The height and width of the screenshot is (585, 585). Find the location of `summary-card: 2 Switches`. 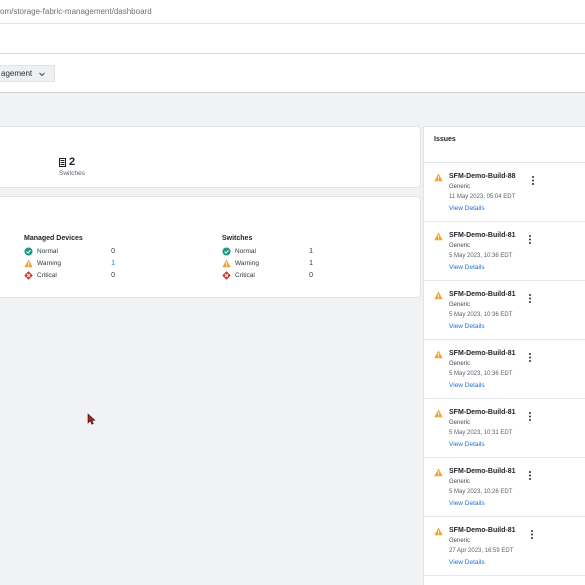

summary-card: 2 Switches is located at coordinates (210, 157).